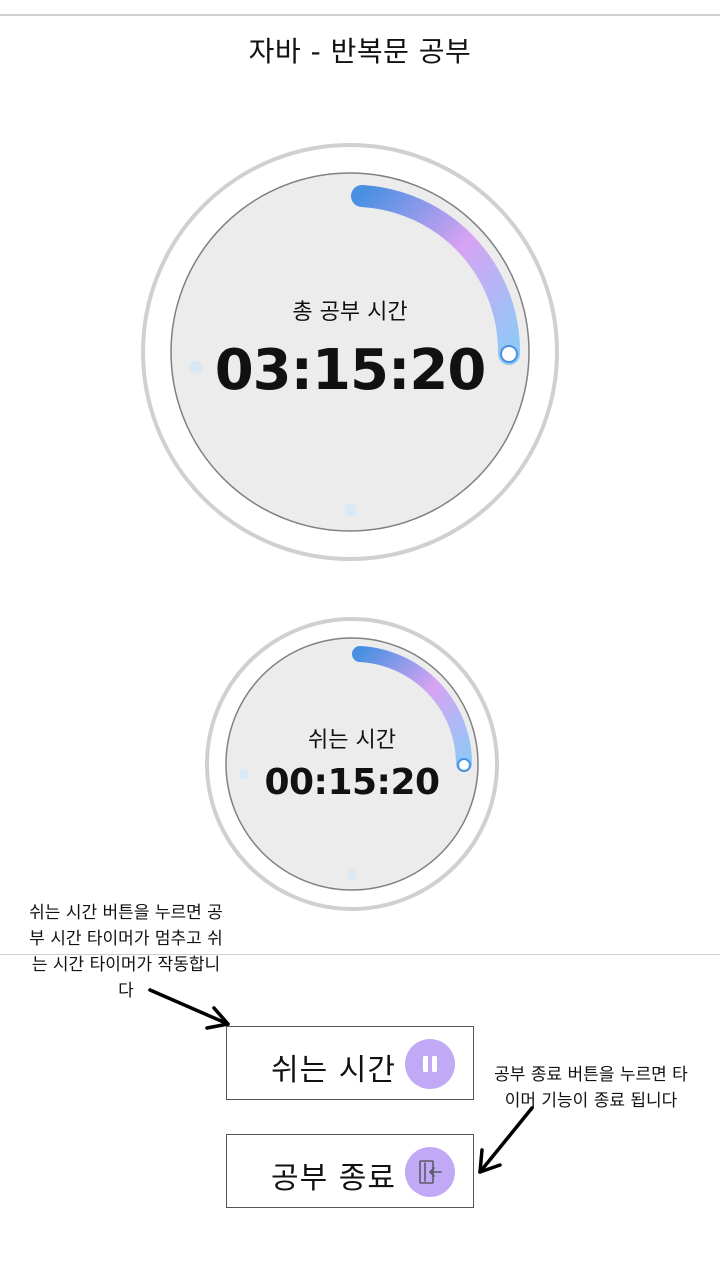 This screenshot has width=720, height=1280. Describe the element at coordinates (506, 1140) in the screenshot. I see `arrow-to-end-button` at that location.